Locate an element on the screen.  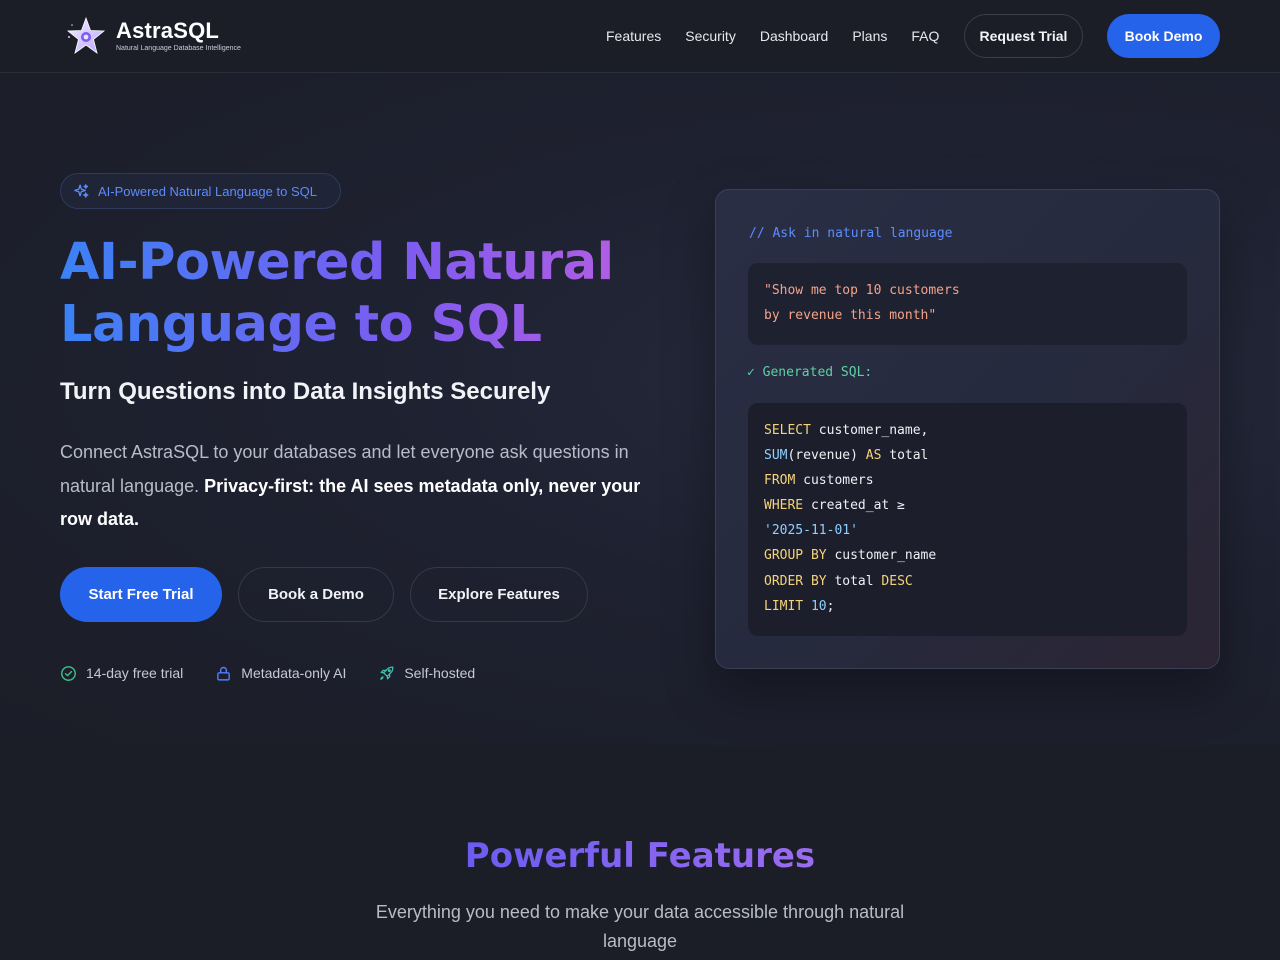
nav-link-faq: FAQ is located at coordinates (925, 36).